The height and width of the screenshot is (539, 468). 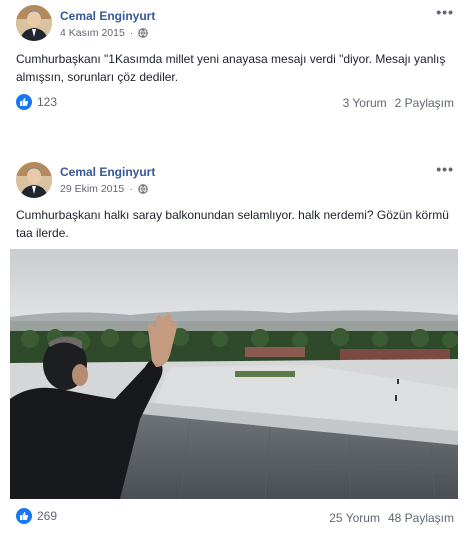 I want to click on post-stats: 25 Yorum 48 Paylaşım, so click(x=391, y=518).